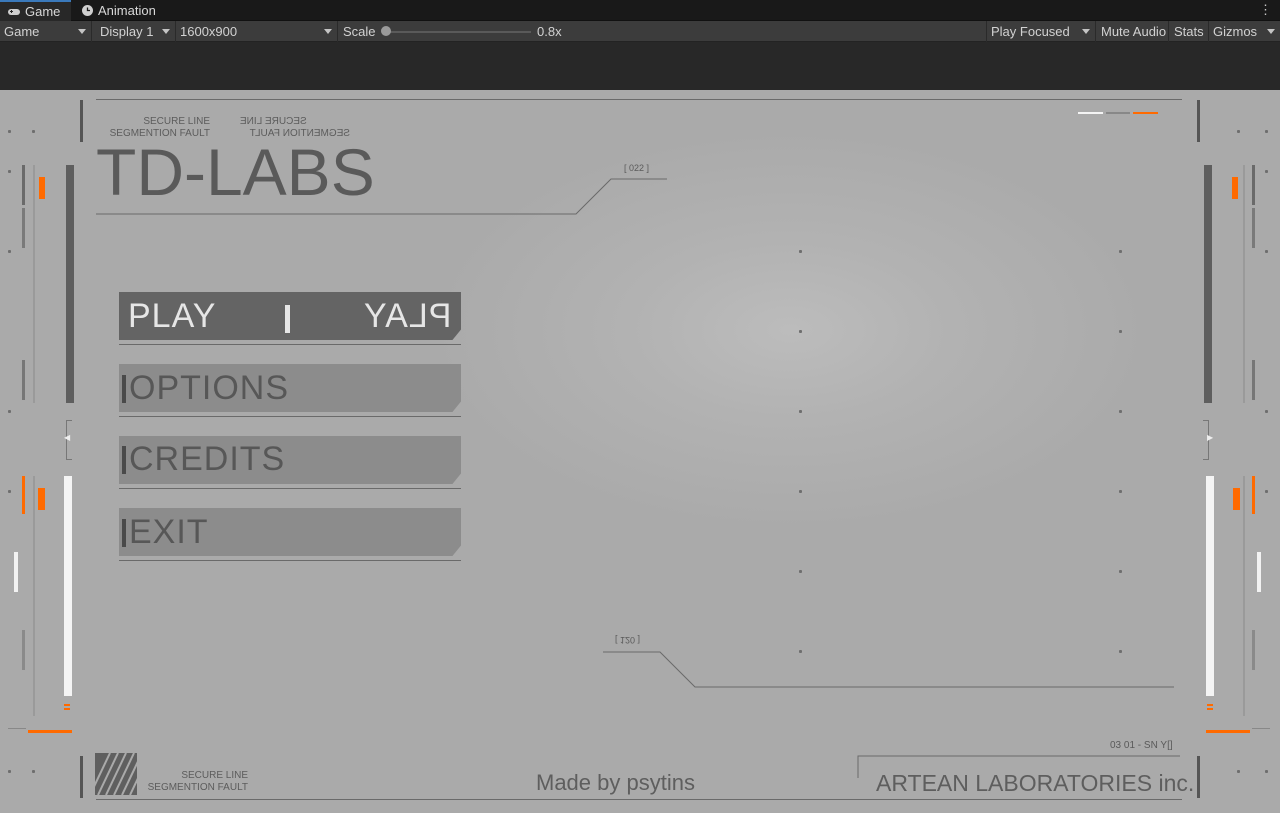  I want to click on exit-button-underline, so click(290, 560).